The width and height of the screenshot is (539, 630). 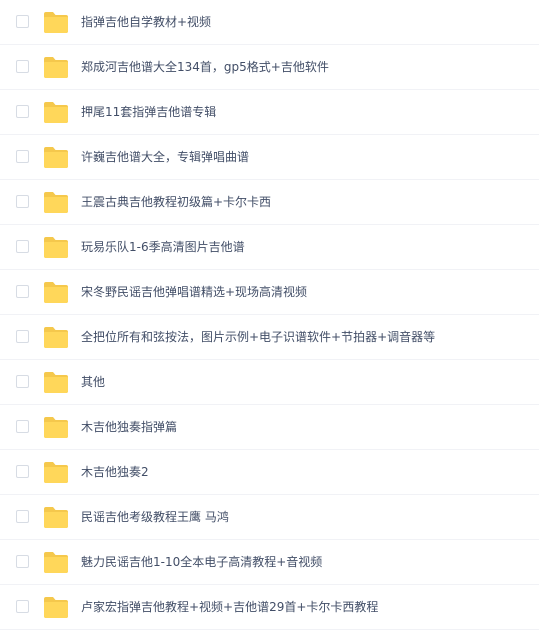 What do you see at coordinates (194, 292) in the screenshot?
I see `folder-name: 宋冬野民谣吉他弹唱谱精选+现场高清视频` at bounding box center [194, 292].